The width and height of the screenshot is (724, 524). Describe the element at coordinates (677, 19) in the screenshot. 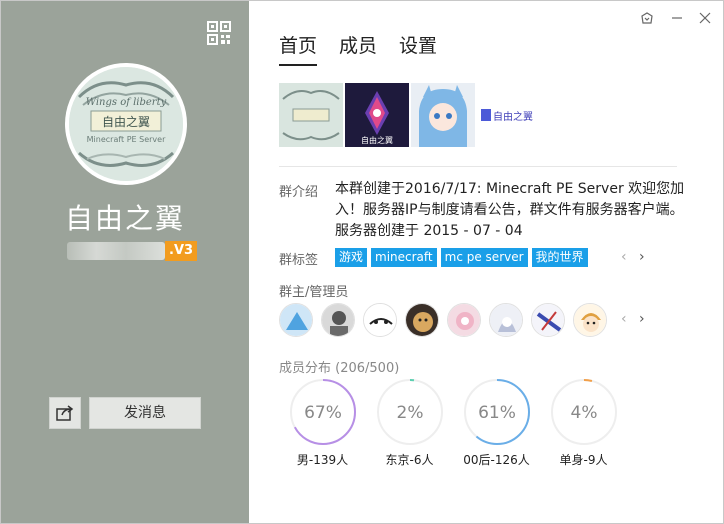

I see `minimize-icon` at that location.